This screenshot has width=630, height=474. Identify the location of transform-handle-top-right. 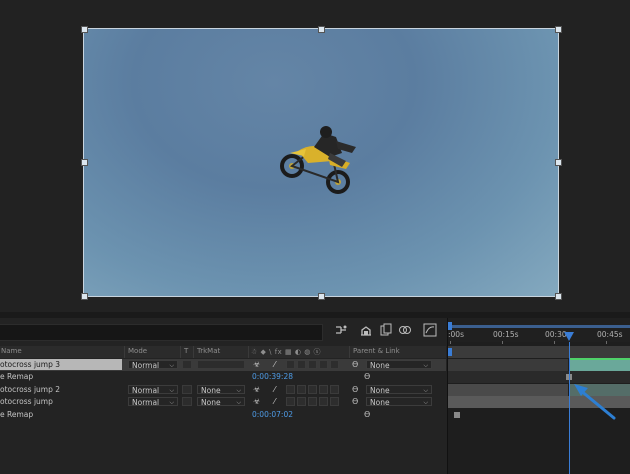
(558, 29).